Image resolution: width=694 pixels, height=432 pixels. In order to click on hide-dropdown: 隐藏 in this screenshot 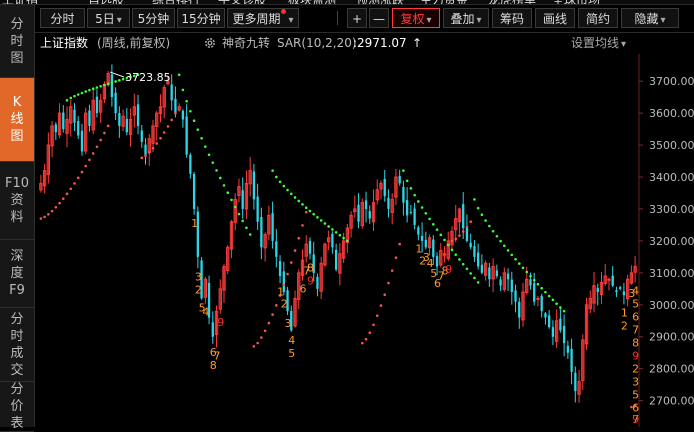, I will do `click(650, 18)`.